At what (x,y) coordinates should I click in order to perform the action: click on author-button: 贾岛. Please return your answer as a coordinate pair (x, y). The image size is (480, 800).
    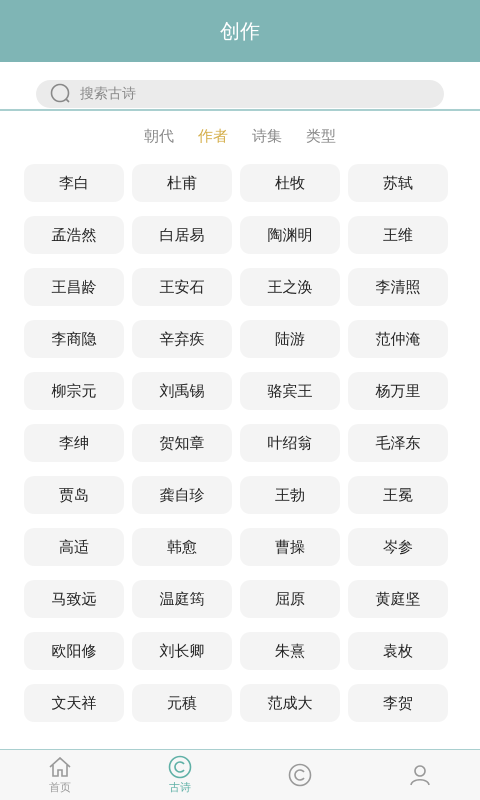
    Looking at the image, I should click on (74, 495).